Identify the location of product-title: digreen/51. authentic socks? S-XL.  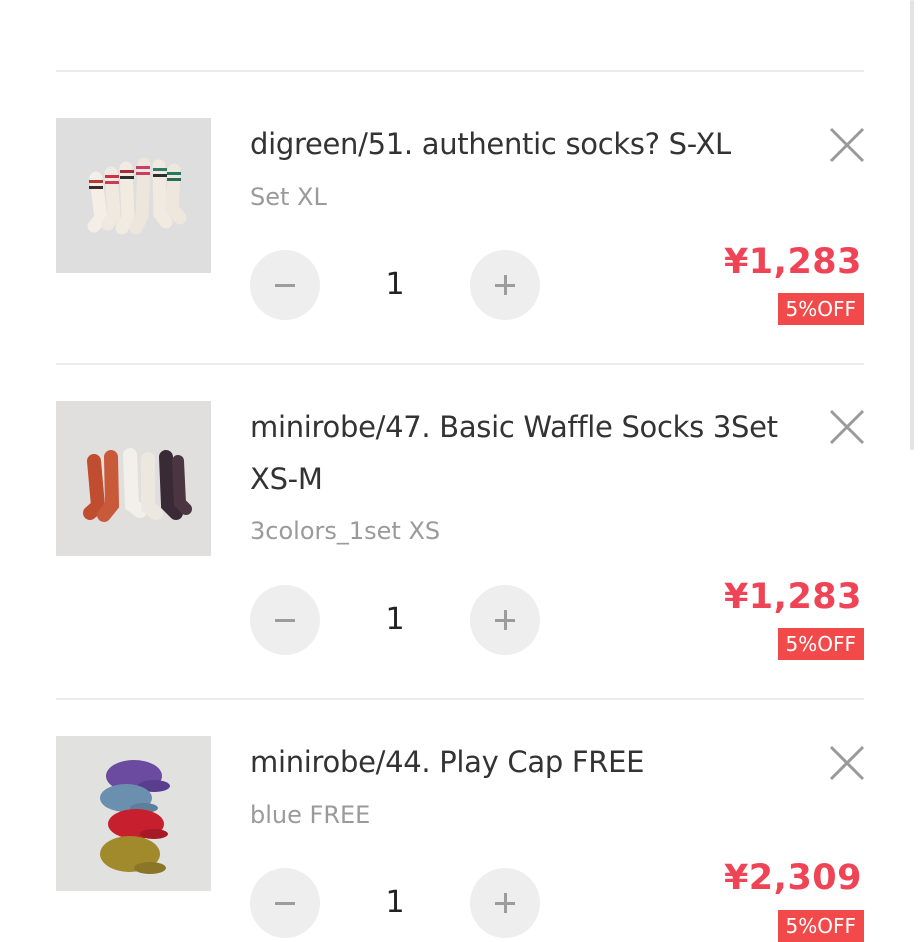
(530, 144).